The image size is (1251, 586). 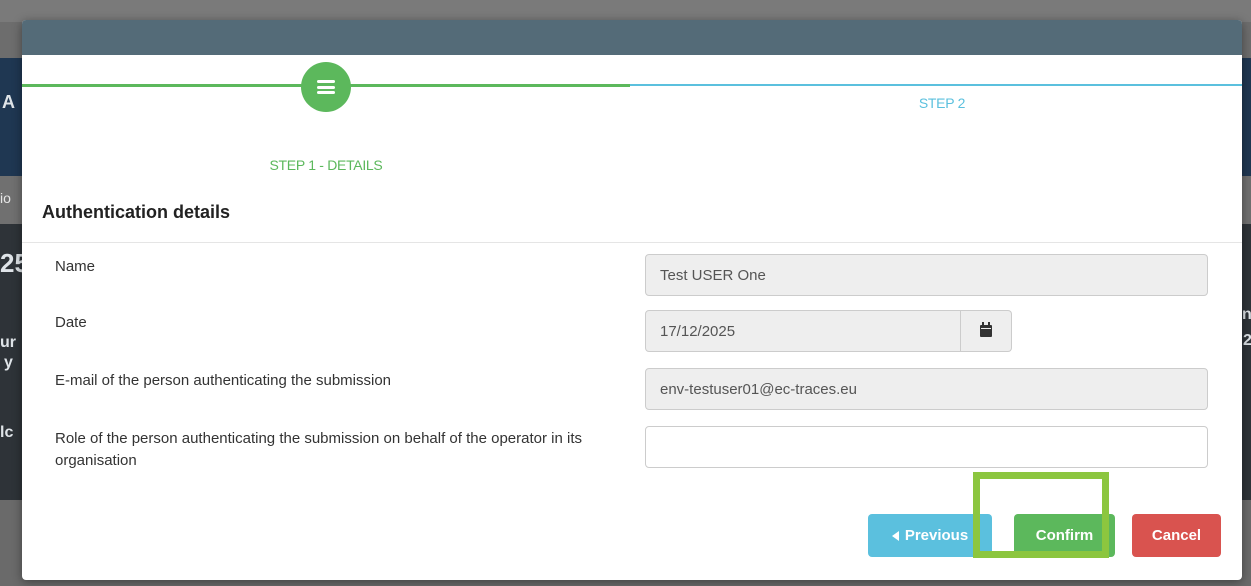 I want to click on calendar-button, so click(x=986, y=331).